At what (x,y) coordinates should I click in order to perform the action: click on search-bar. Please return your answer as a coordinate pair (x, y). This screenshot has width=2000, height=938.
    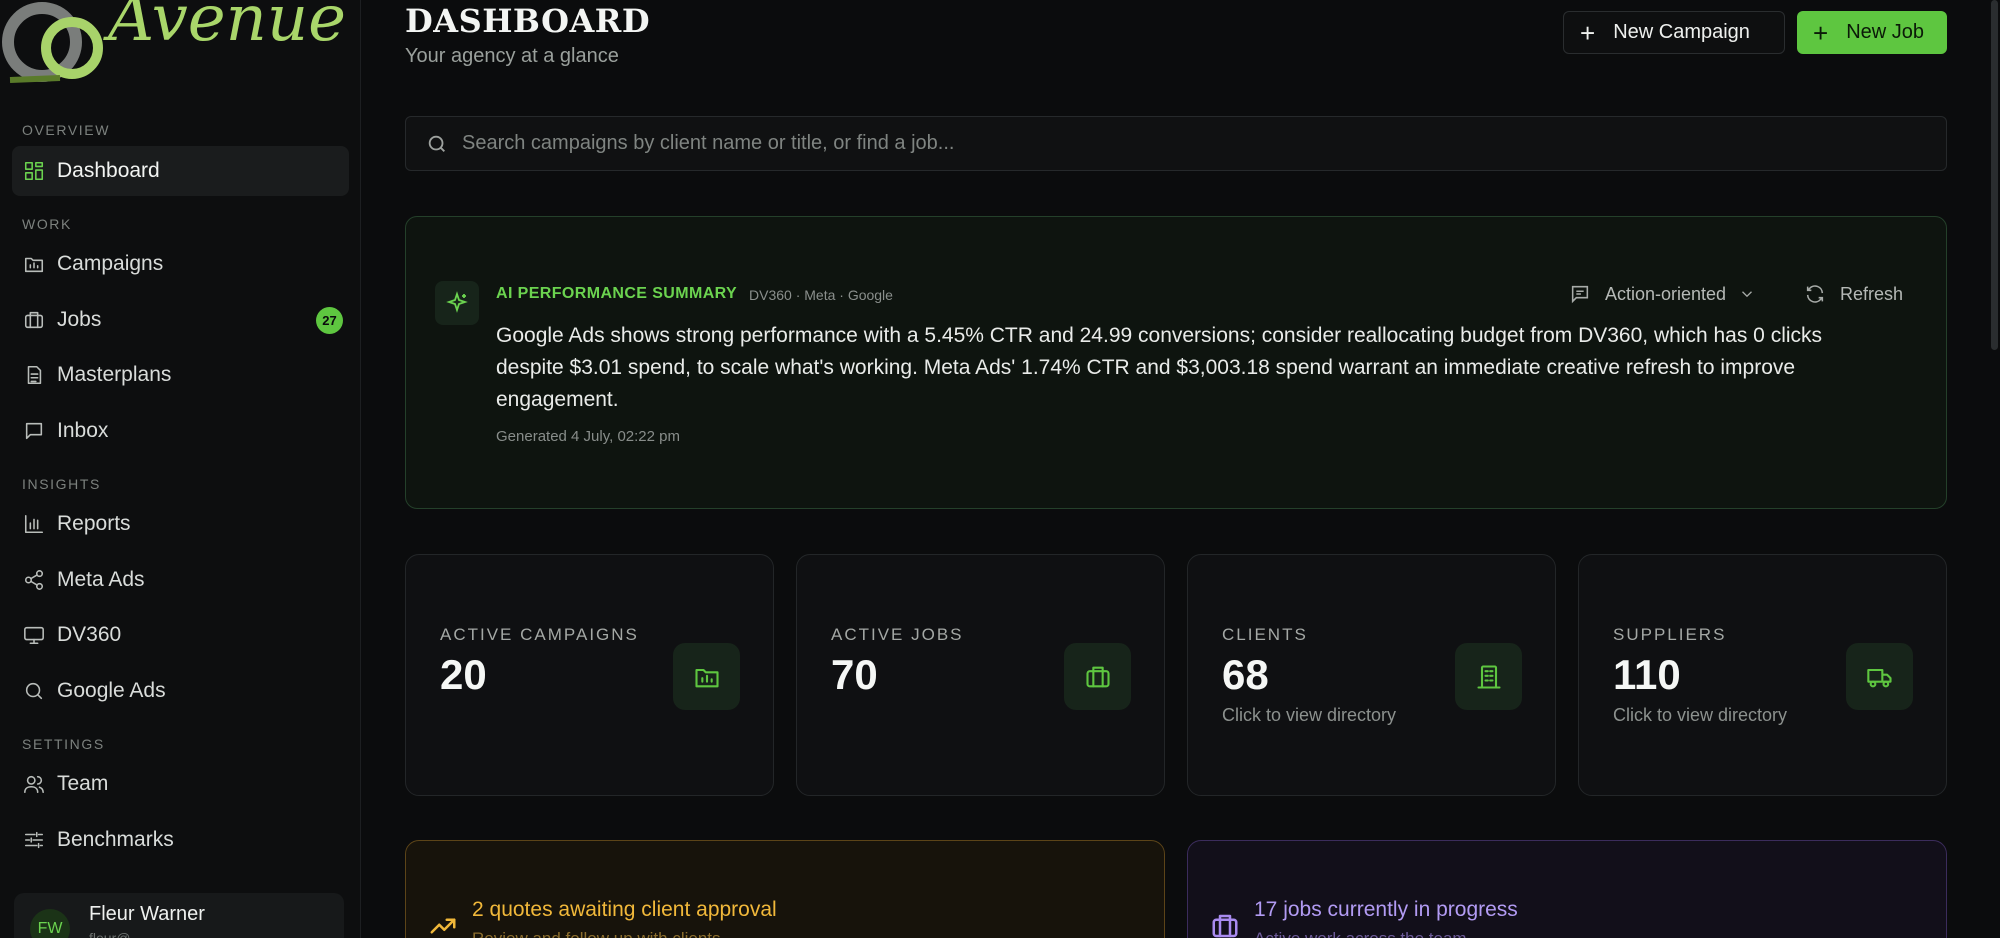
    Looking at the image, I should click on (1176, 143).